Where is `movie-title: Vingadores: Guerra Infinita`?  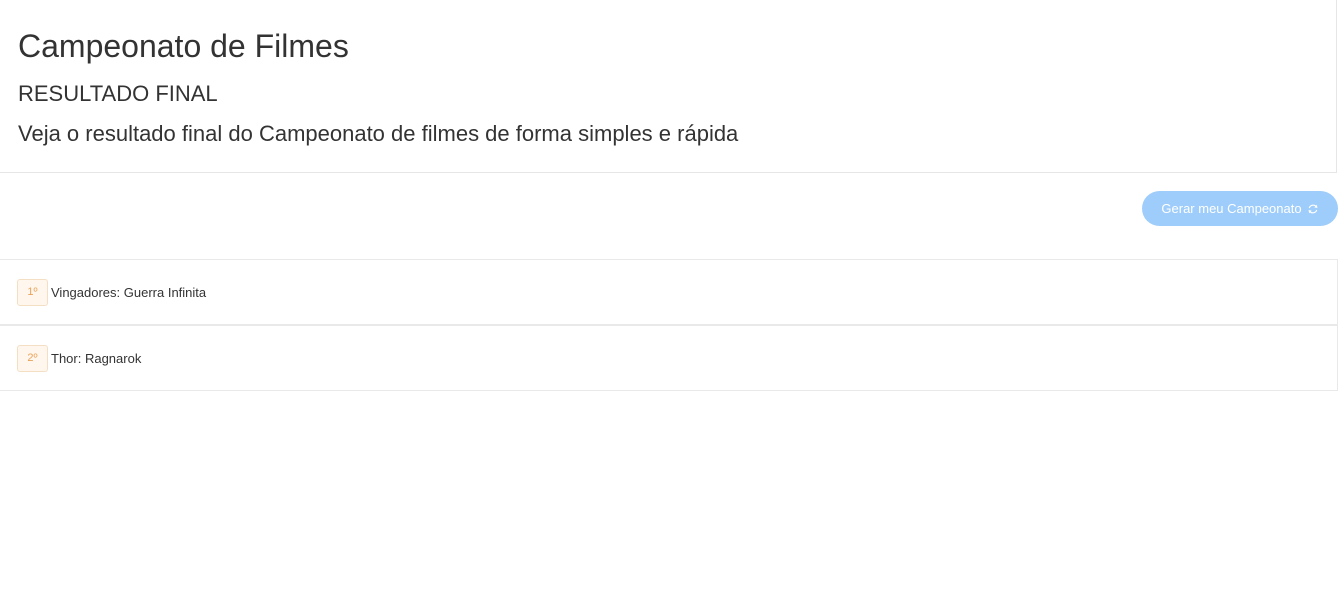
movie-title: Vingadores: Guerra Infinita is located at coordinates (129, 292).